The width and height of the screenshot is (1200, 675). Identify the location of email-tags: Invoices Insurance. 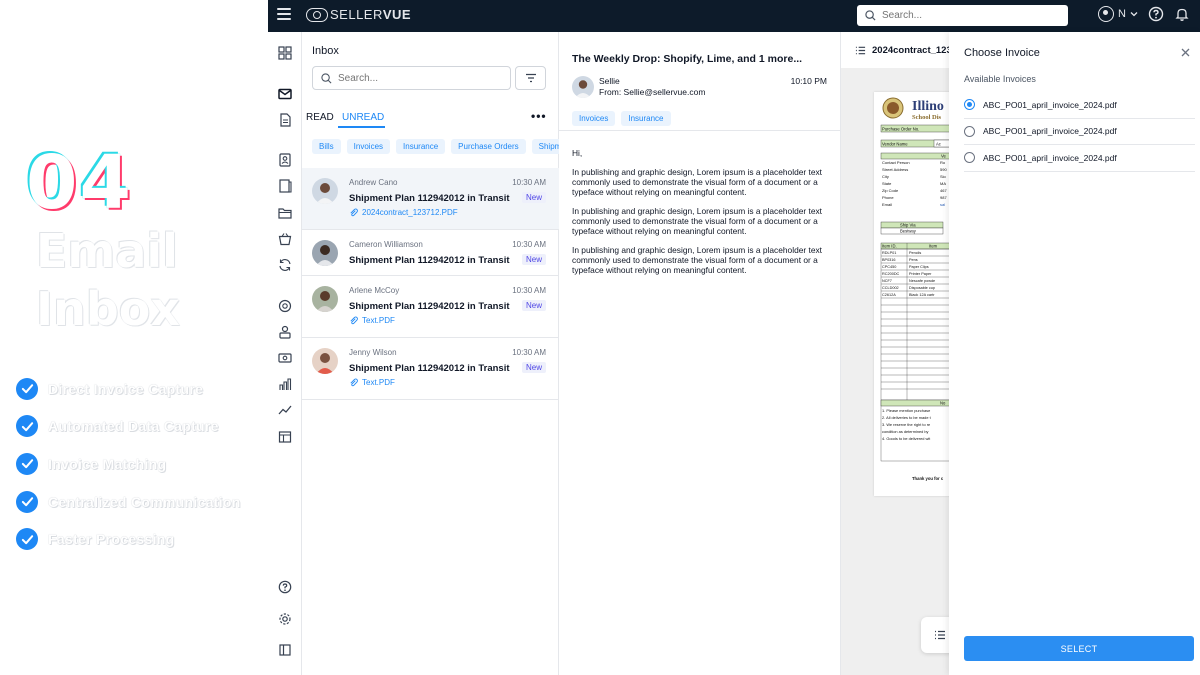
(621, 117).